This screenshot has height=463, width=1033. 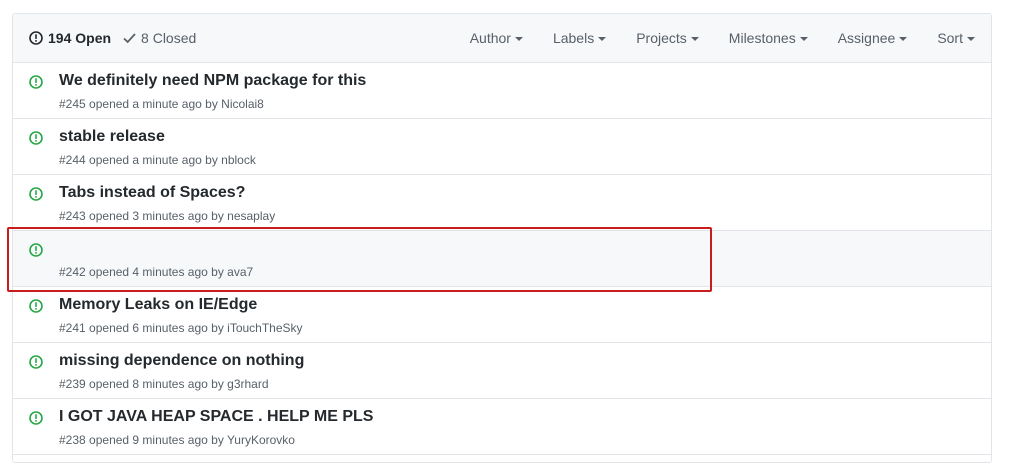 I want to click on issue-meta: #245 opened a minute ago by Nicolai8, so click(x=161, y=104).